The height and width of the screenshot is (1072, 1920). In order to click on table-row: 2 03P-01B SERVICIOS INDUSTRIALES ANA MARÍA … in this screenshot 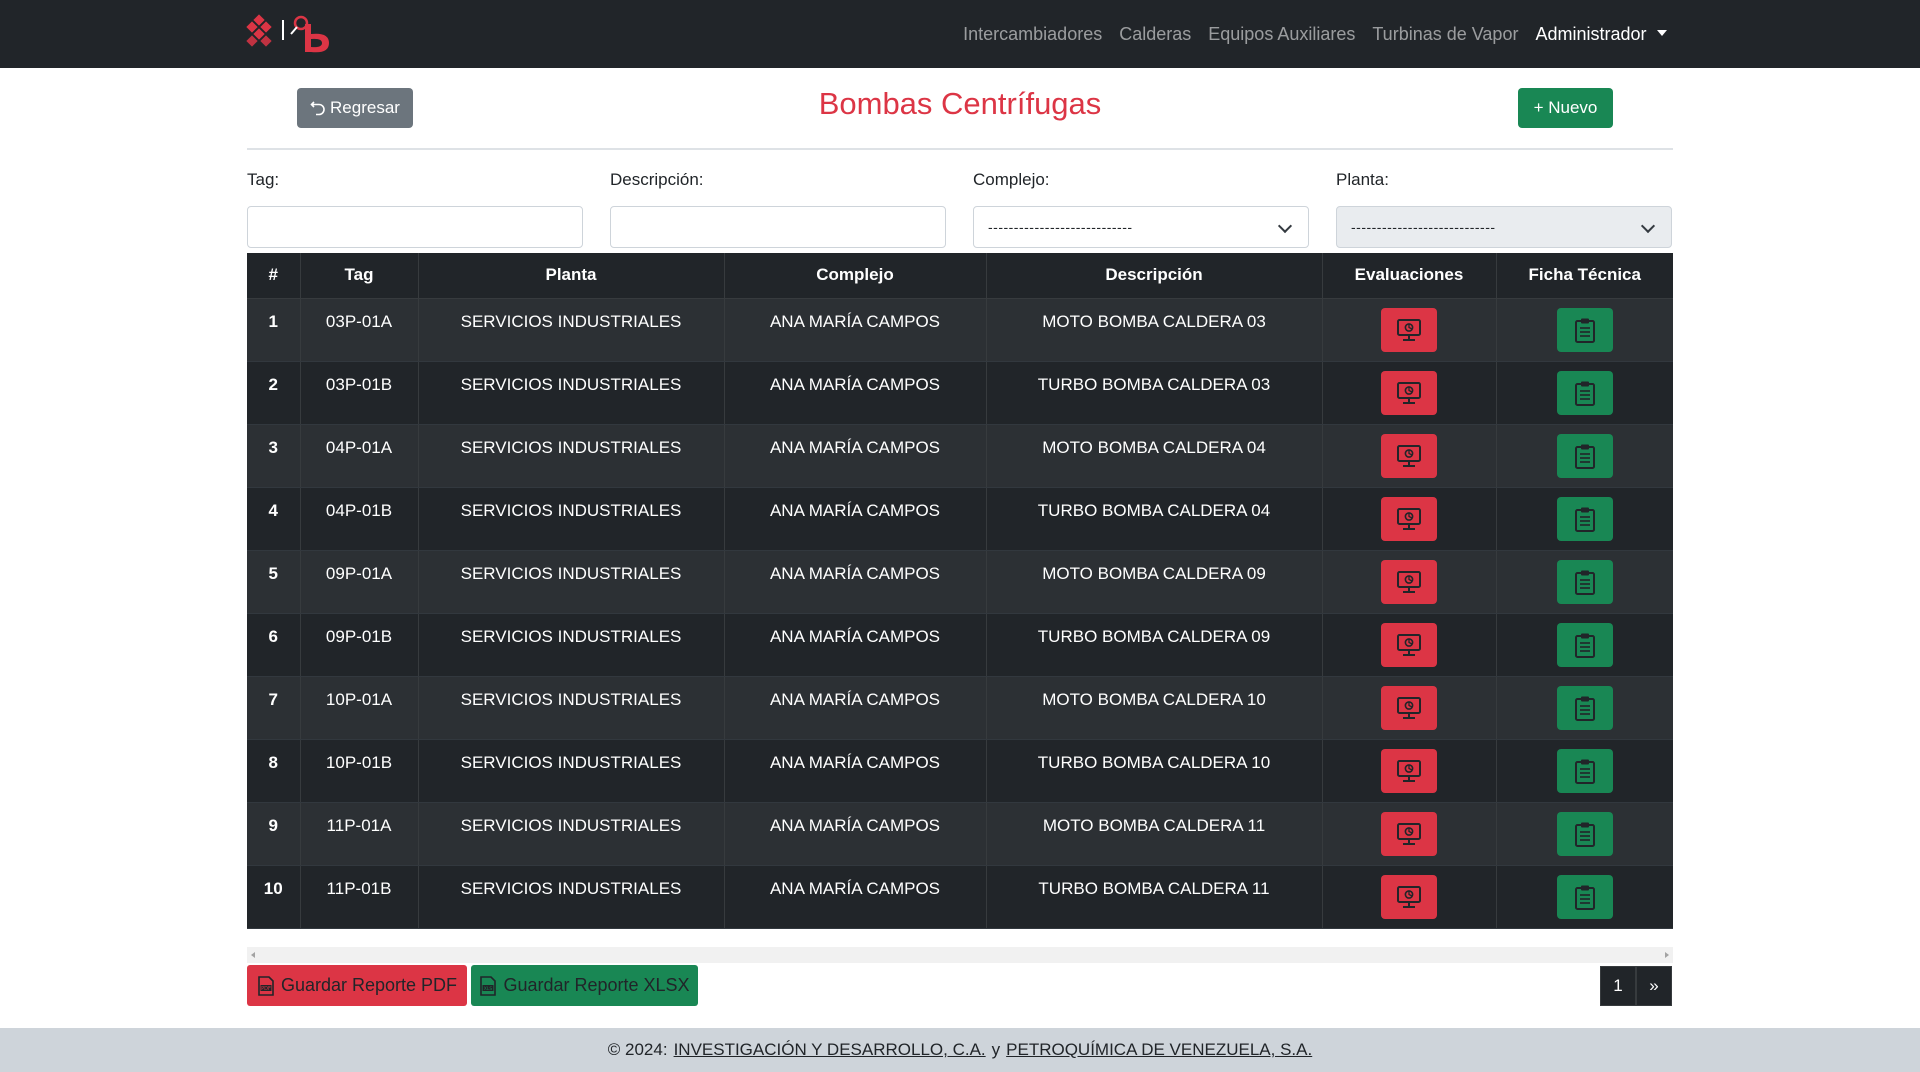, I will do `click(960, 393)`.